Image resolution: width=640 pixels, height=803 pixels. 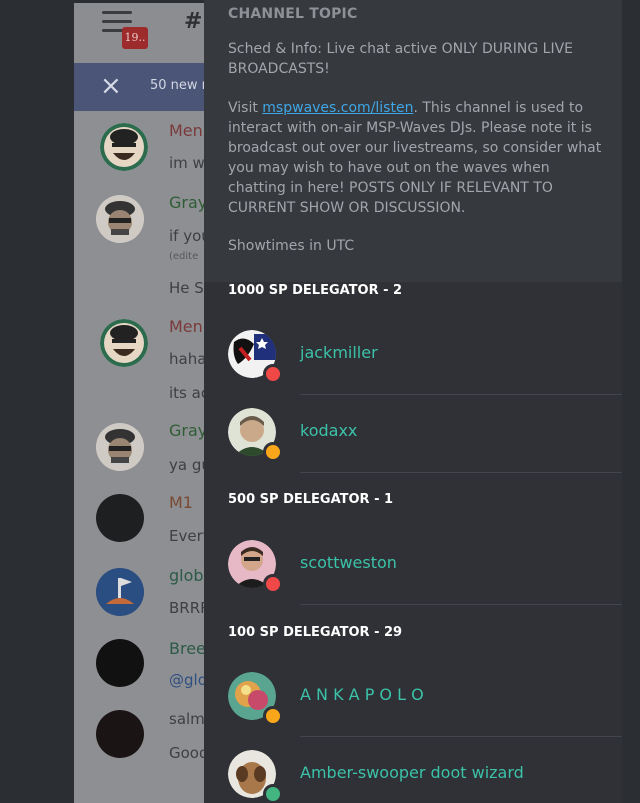 I want to click on member-item: A N K A P O L O, so click(x=413, y=698).